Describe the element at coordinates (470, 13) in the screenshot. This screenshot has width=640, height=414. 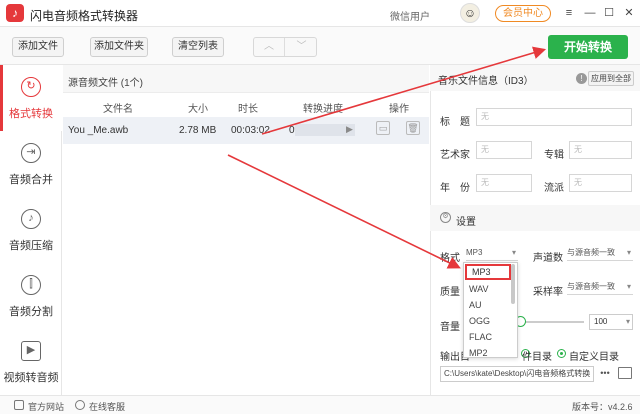
I see `avatar: ☺` at that location.